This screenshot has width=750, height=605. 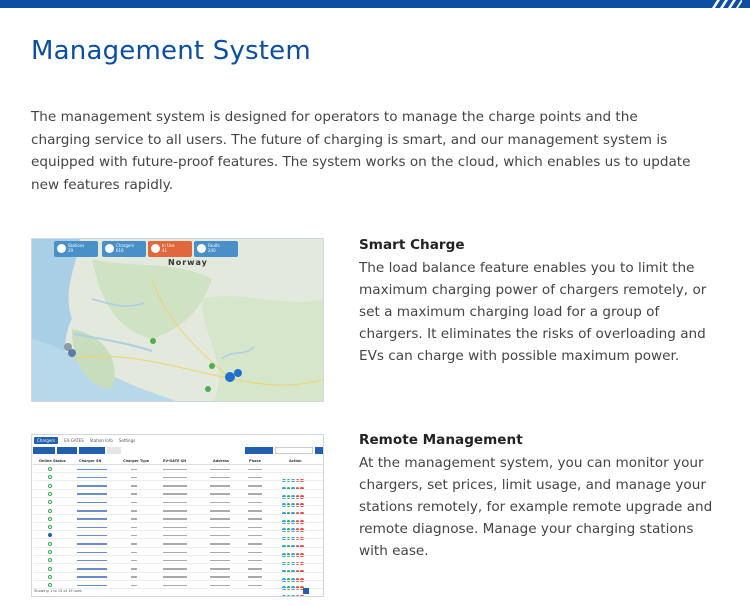 What do you see at coordinates (114, 450) in the screenshot?
I see `search-button` at bounding box center [114, 450].